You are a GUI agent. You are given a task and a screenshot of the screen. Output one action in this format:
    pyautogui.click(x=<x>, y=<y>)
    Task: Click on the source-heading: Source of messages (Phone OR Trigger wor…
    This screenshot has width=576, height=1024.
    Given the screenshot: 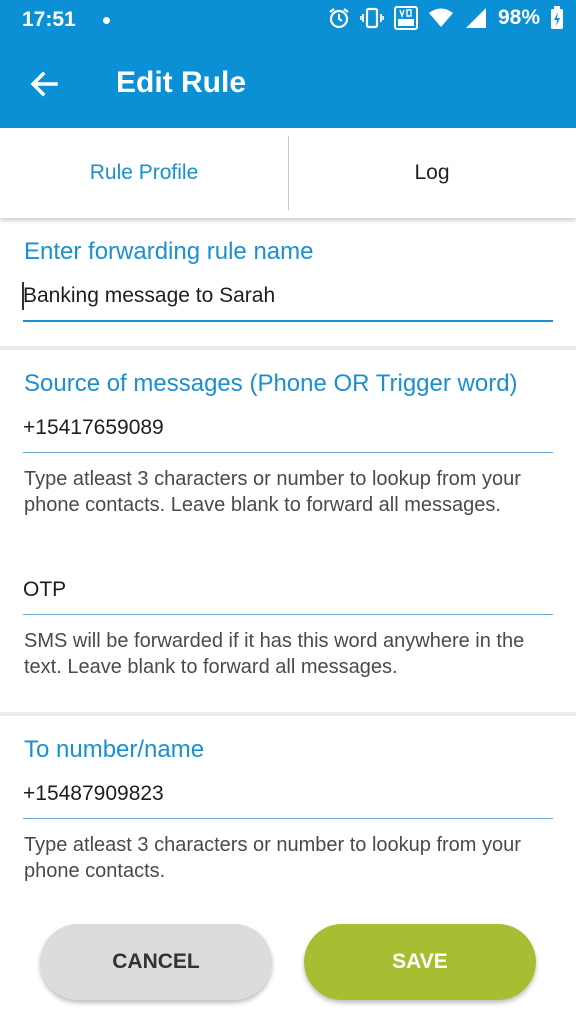 What is the action you would take?
    pyautogui.click(x=271, y=383)
    